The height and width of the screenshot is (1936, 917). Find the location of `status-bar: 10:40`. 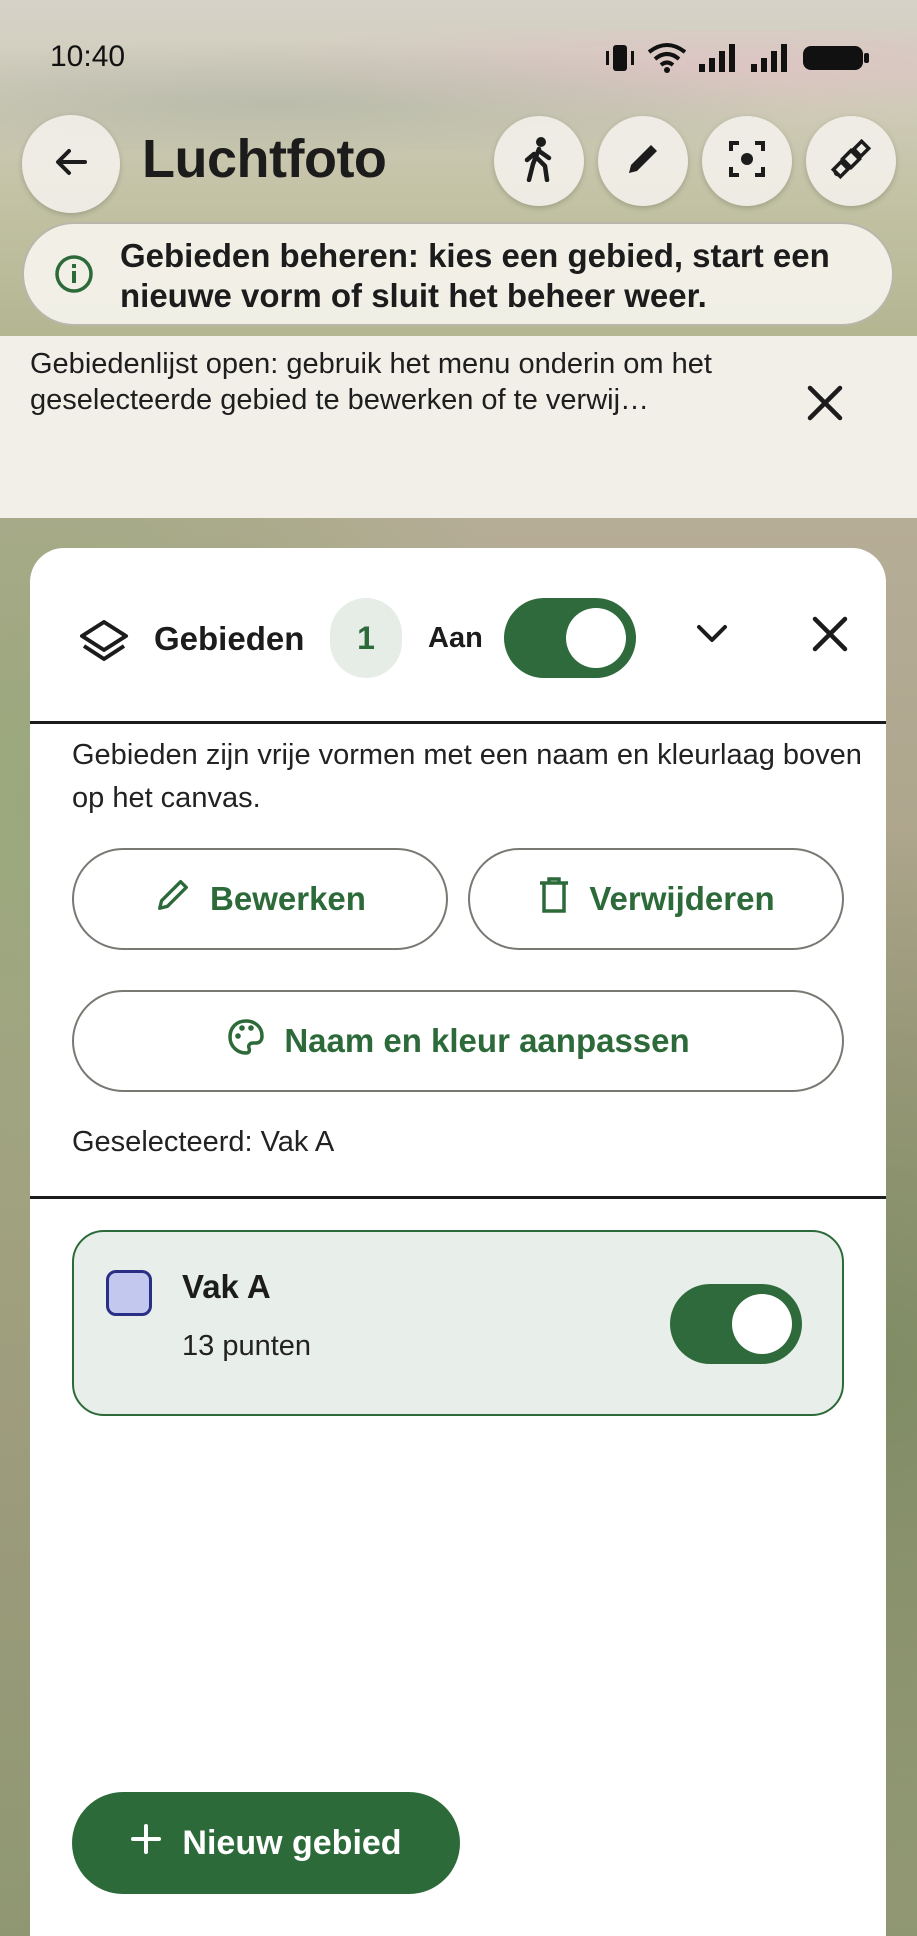

status-bar: 10:40 is located at coordinates (458, 60).